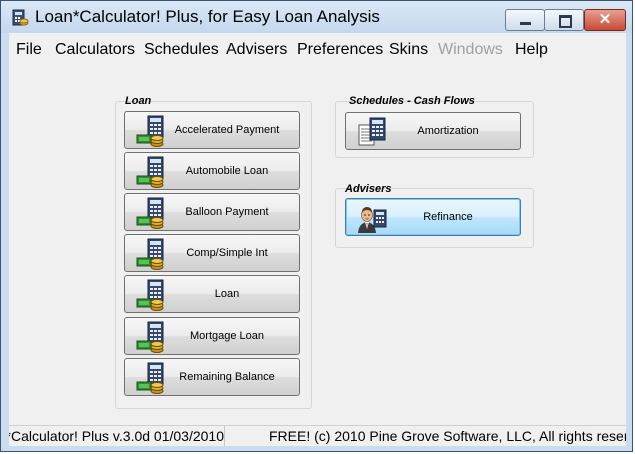 Image resolution: width=635 pixels, height=454 pixels. I want to click on menu-file: File, so click(29, 50).